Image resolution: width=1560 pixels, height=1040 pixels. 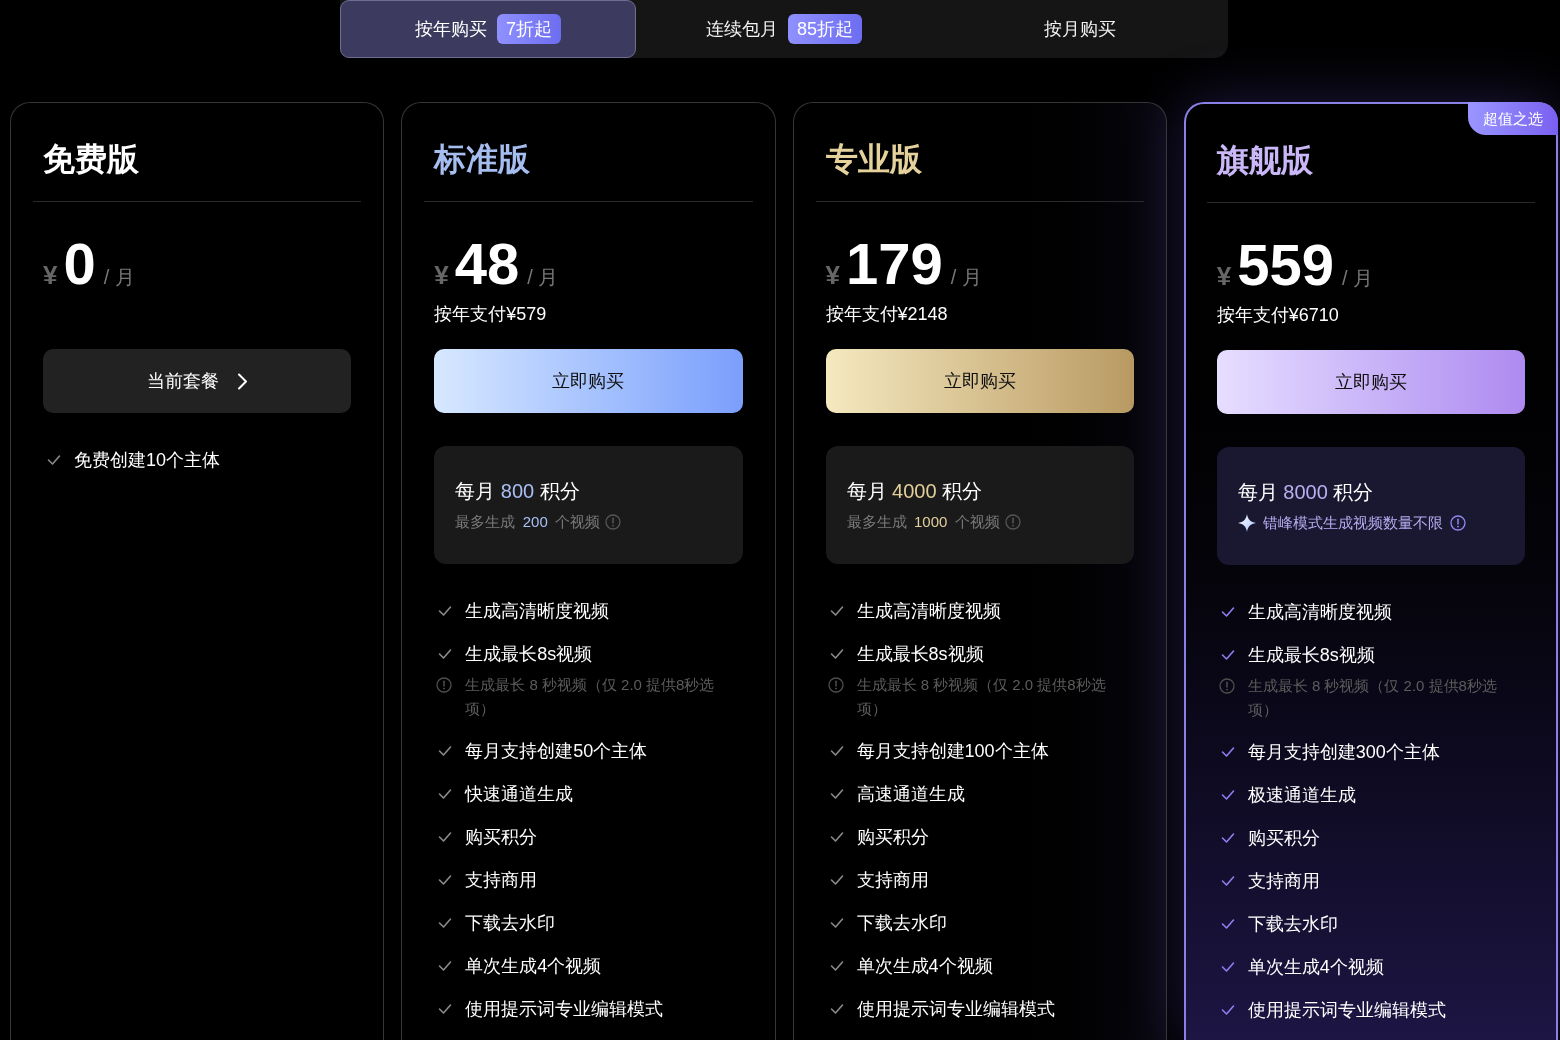 I want to click on feature-text: 免费创建10个主体, so click(x=147, y=460).